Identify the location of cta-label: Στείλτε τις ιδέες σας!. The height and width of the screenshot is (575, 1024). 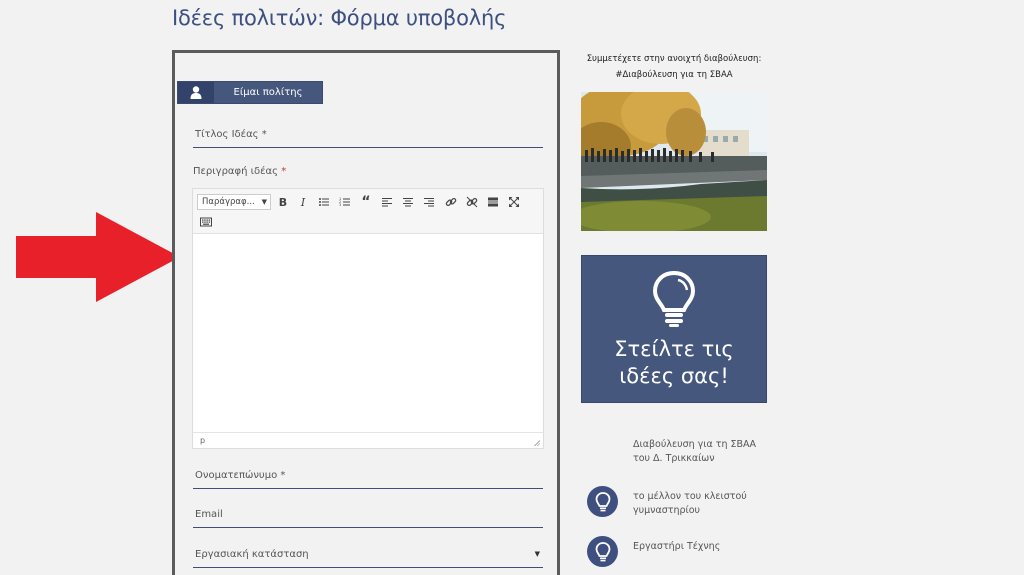
(674, 362).